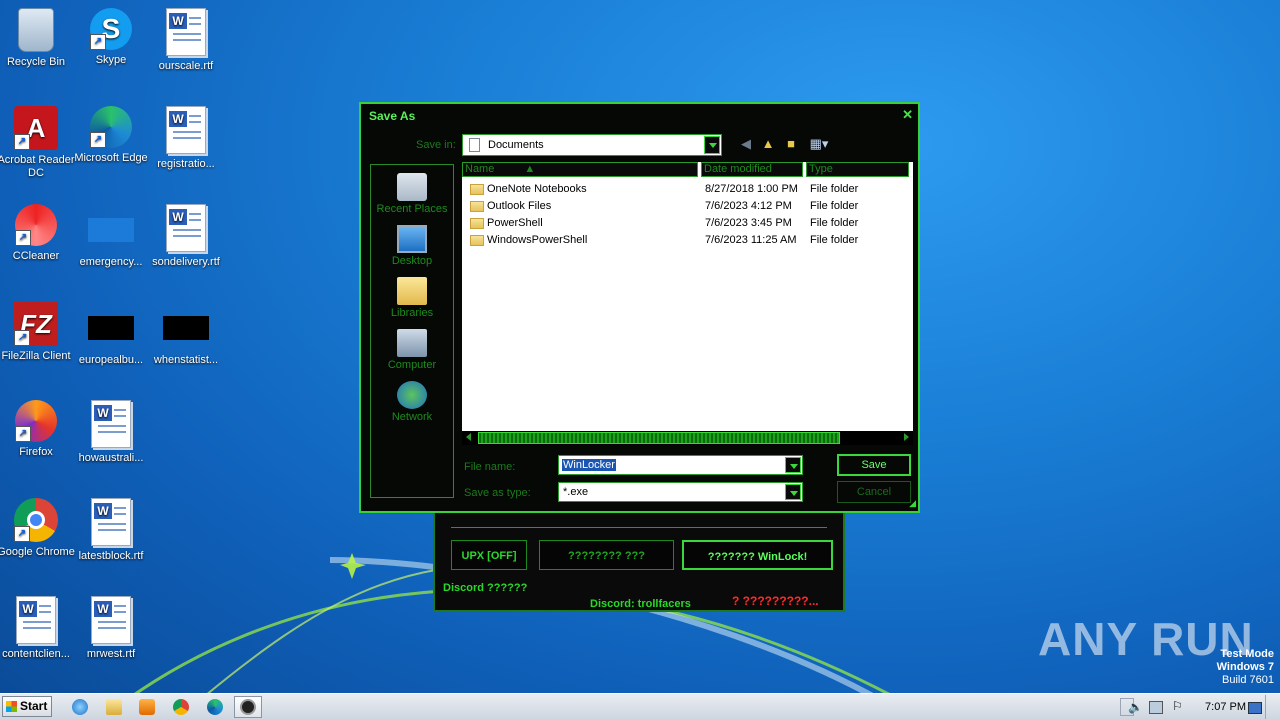  I want to click on place-libraries: Libraries, so click(412, 298).